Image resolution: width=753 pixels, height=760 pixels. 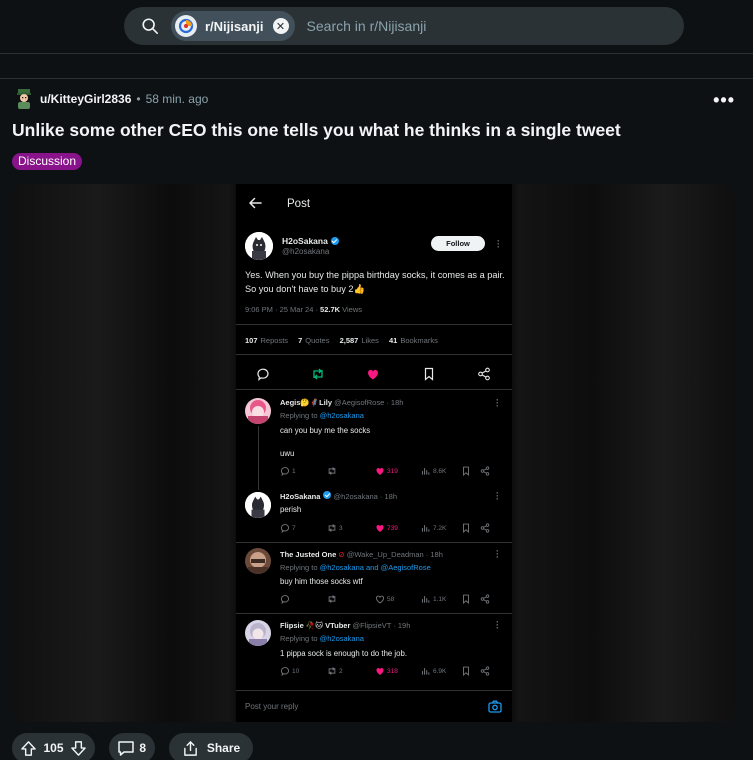 I want to click on downvote-arrow-icon, so click(x=78, y=748).